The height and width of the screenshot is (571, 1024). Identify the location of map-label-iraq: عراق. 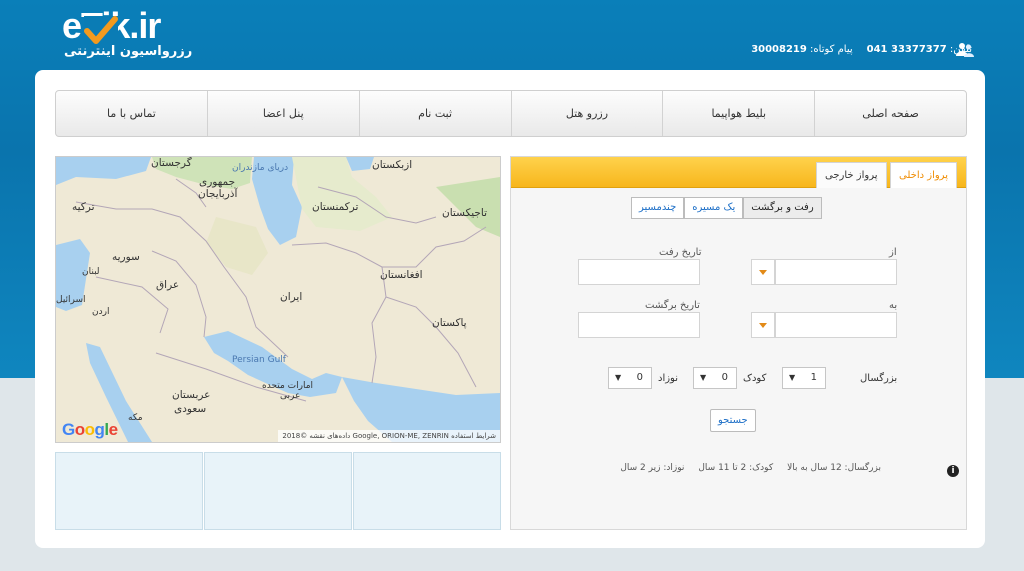
(168, 285).